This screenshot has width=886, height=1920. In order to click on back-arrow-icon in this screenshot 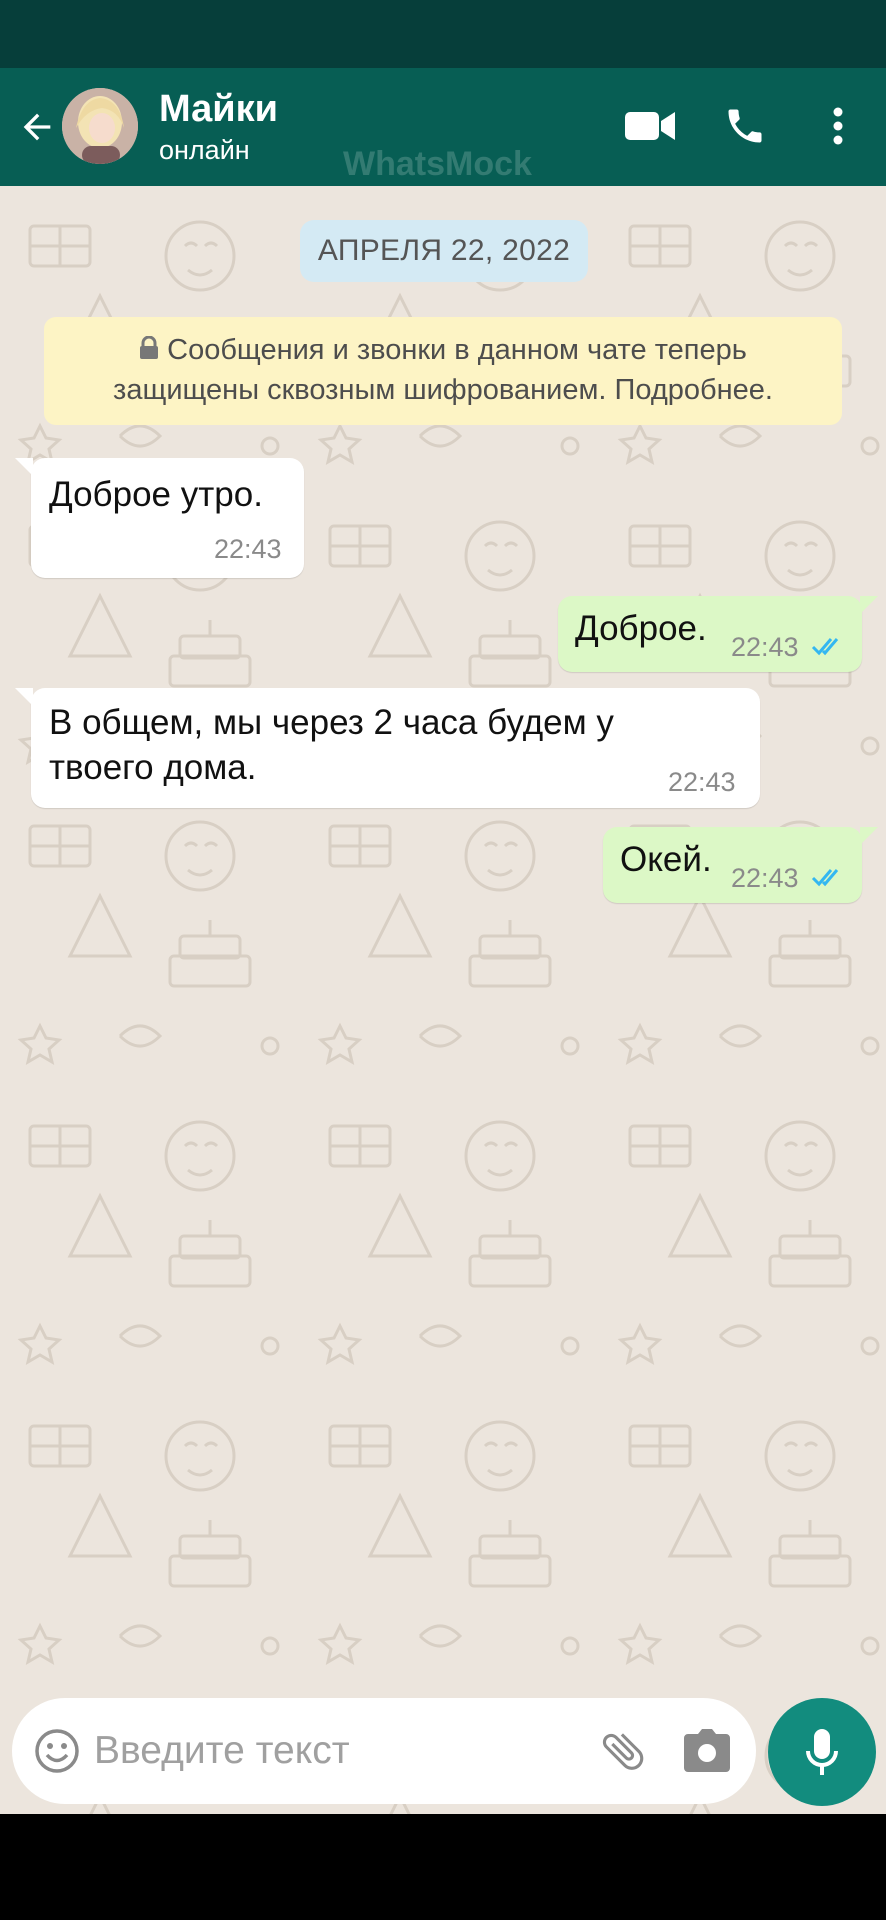, I will do `click(37, 127)`.